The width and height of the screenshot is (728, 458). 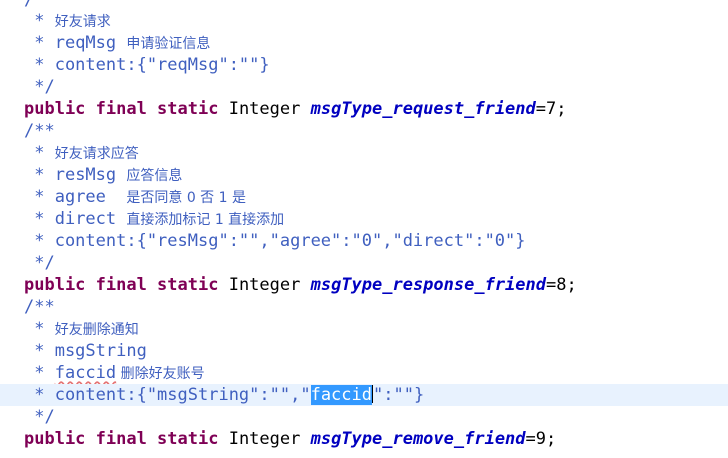 What do you see at coordinates (85, 373) in the screenshot?
I see `spelling-warning-word: faccid` at bounding box center [85, 373].